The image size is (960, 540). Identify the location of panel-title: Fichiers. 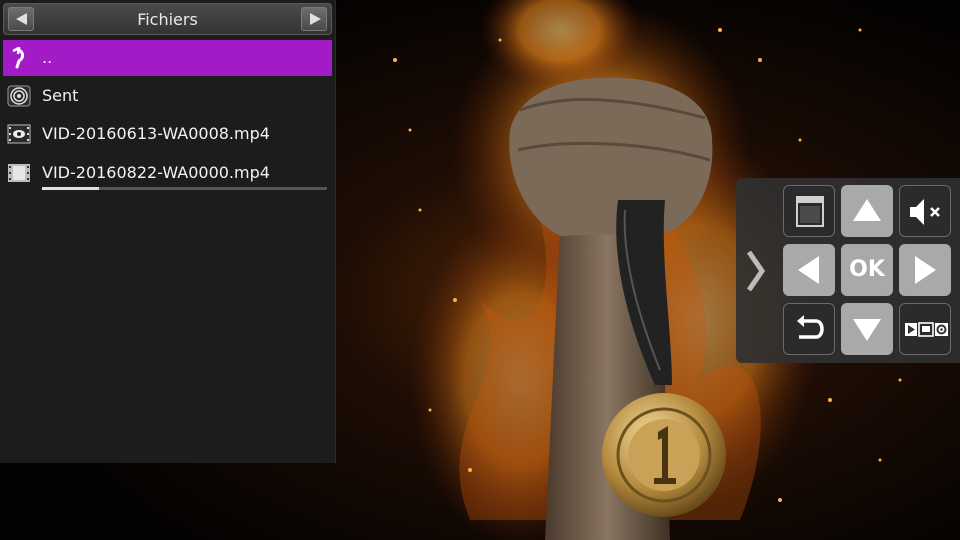
(167, 19).